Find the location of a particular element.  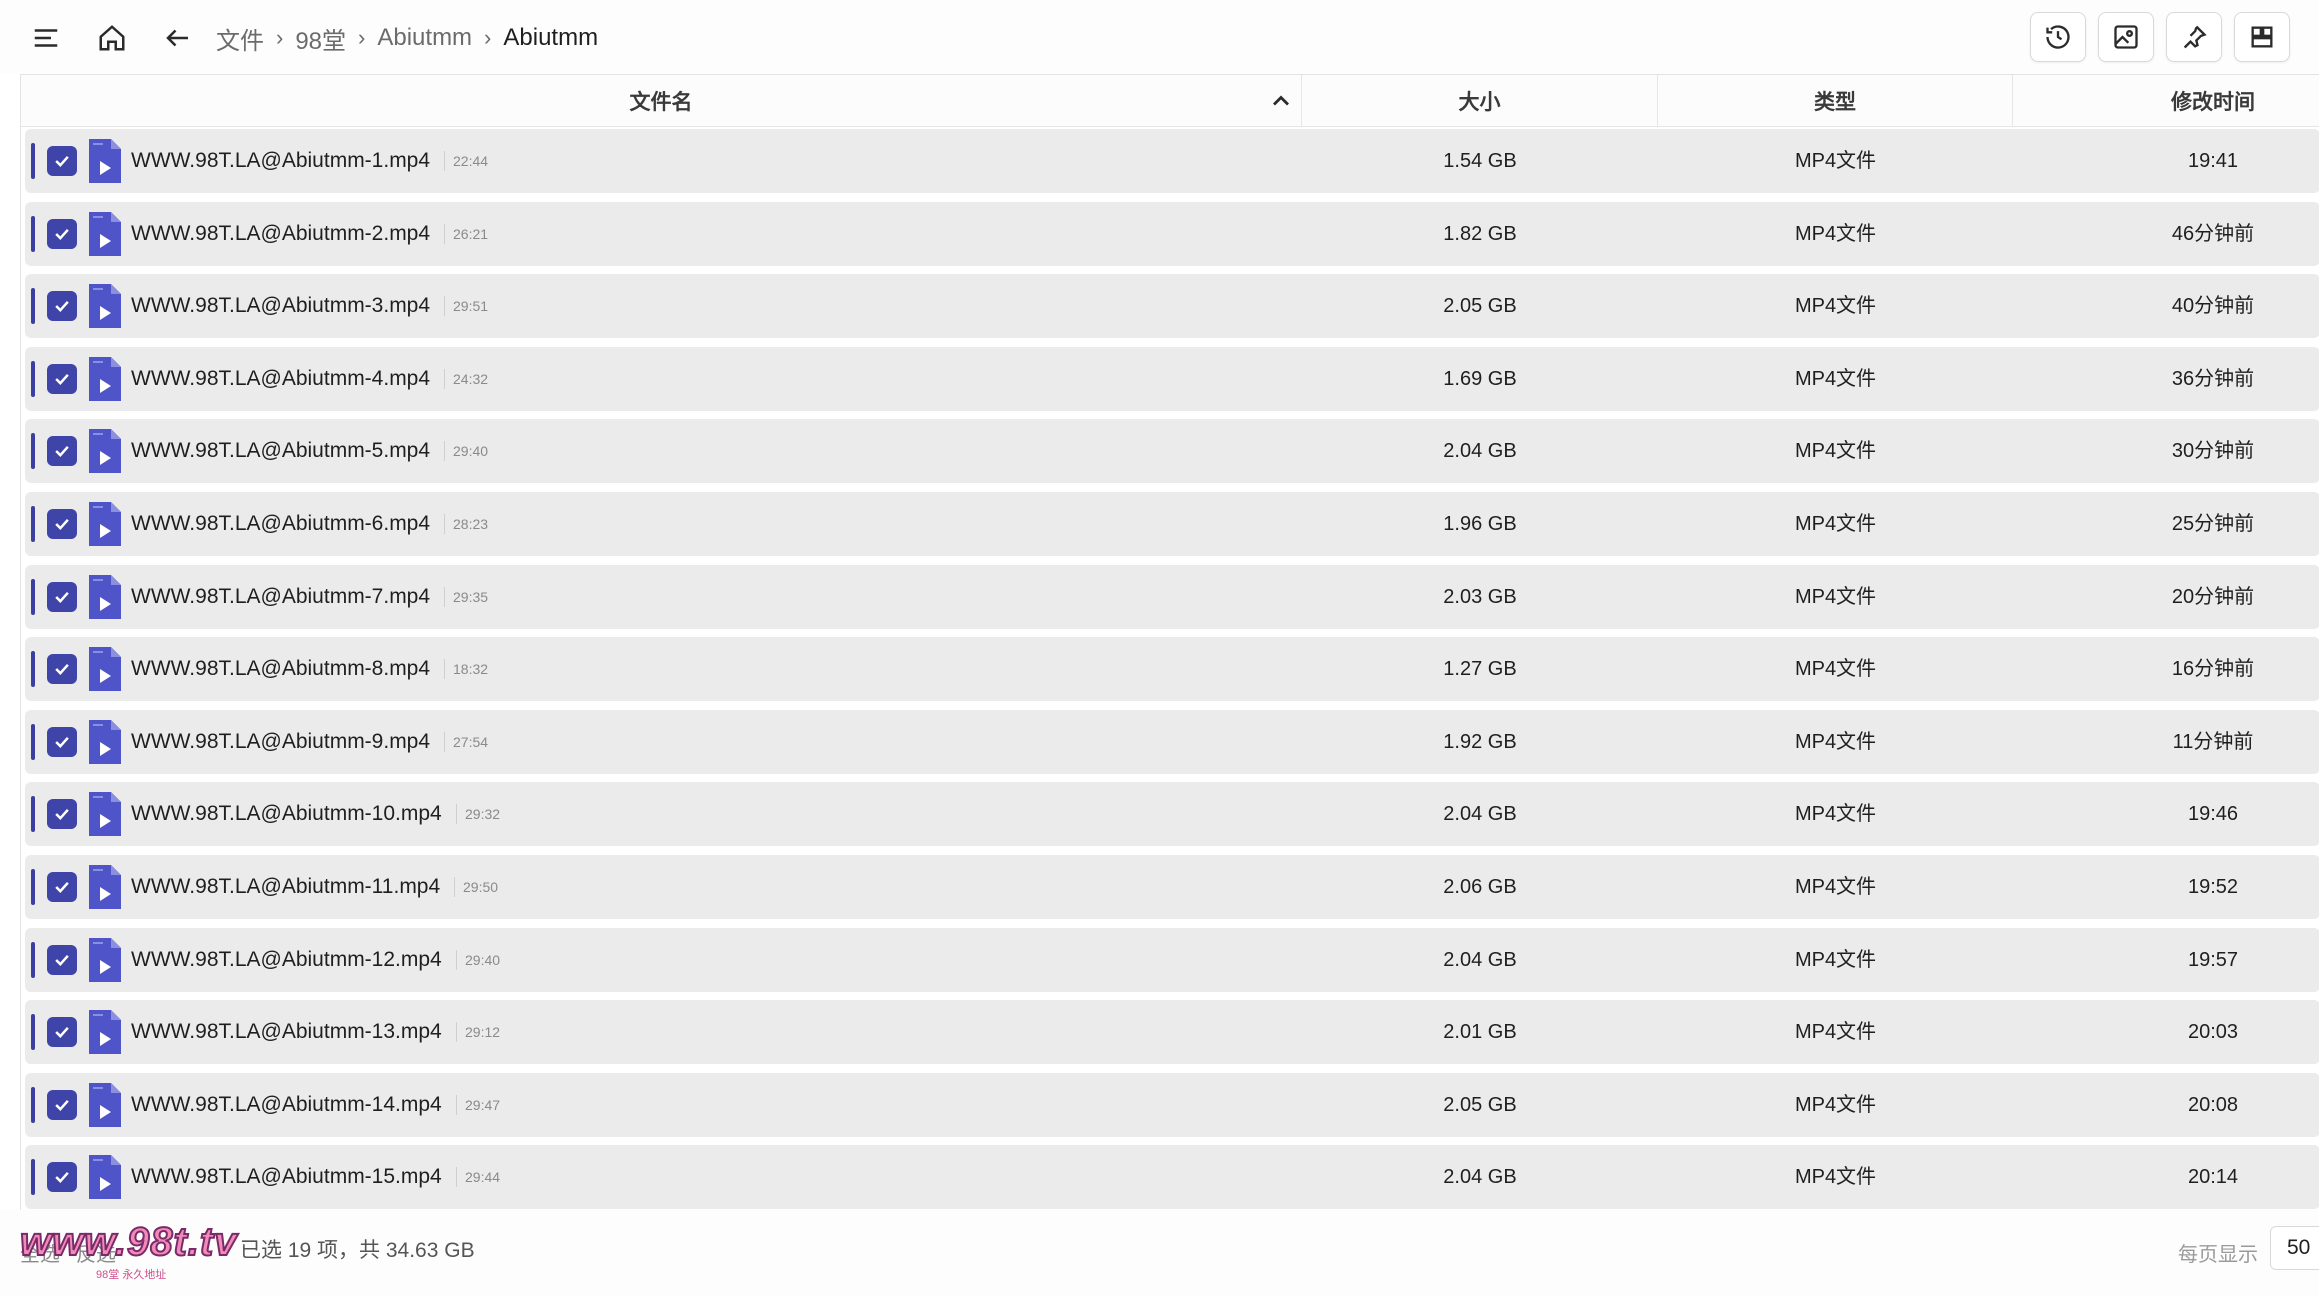

file-name: WWW.98T.LA@Abiutmm-13.mp4 is located at coordinates (286, 1032).